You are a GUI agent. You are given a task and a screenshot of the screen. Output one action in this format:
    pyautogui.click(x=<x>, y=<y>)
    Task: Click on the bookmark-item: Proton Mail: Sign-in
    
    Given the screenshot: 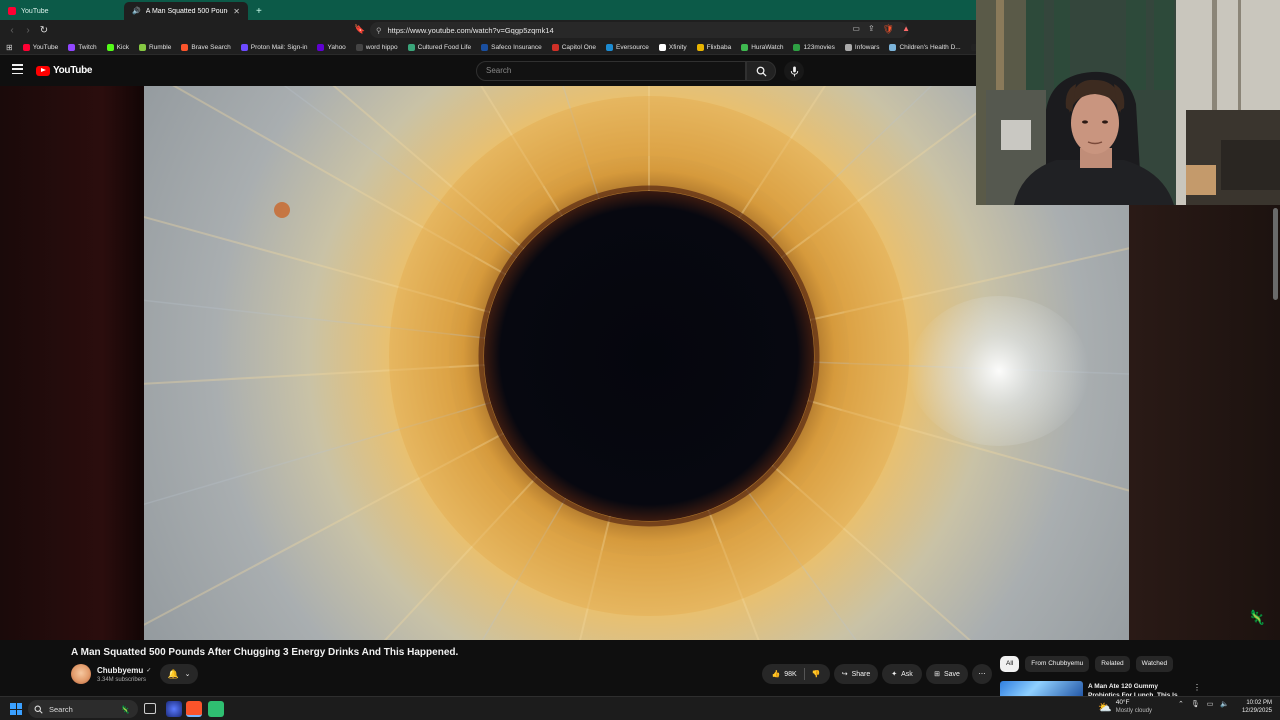 What is the action you would take?
    pyautogui.click(x=274, y=47)
    